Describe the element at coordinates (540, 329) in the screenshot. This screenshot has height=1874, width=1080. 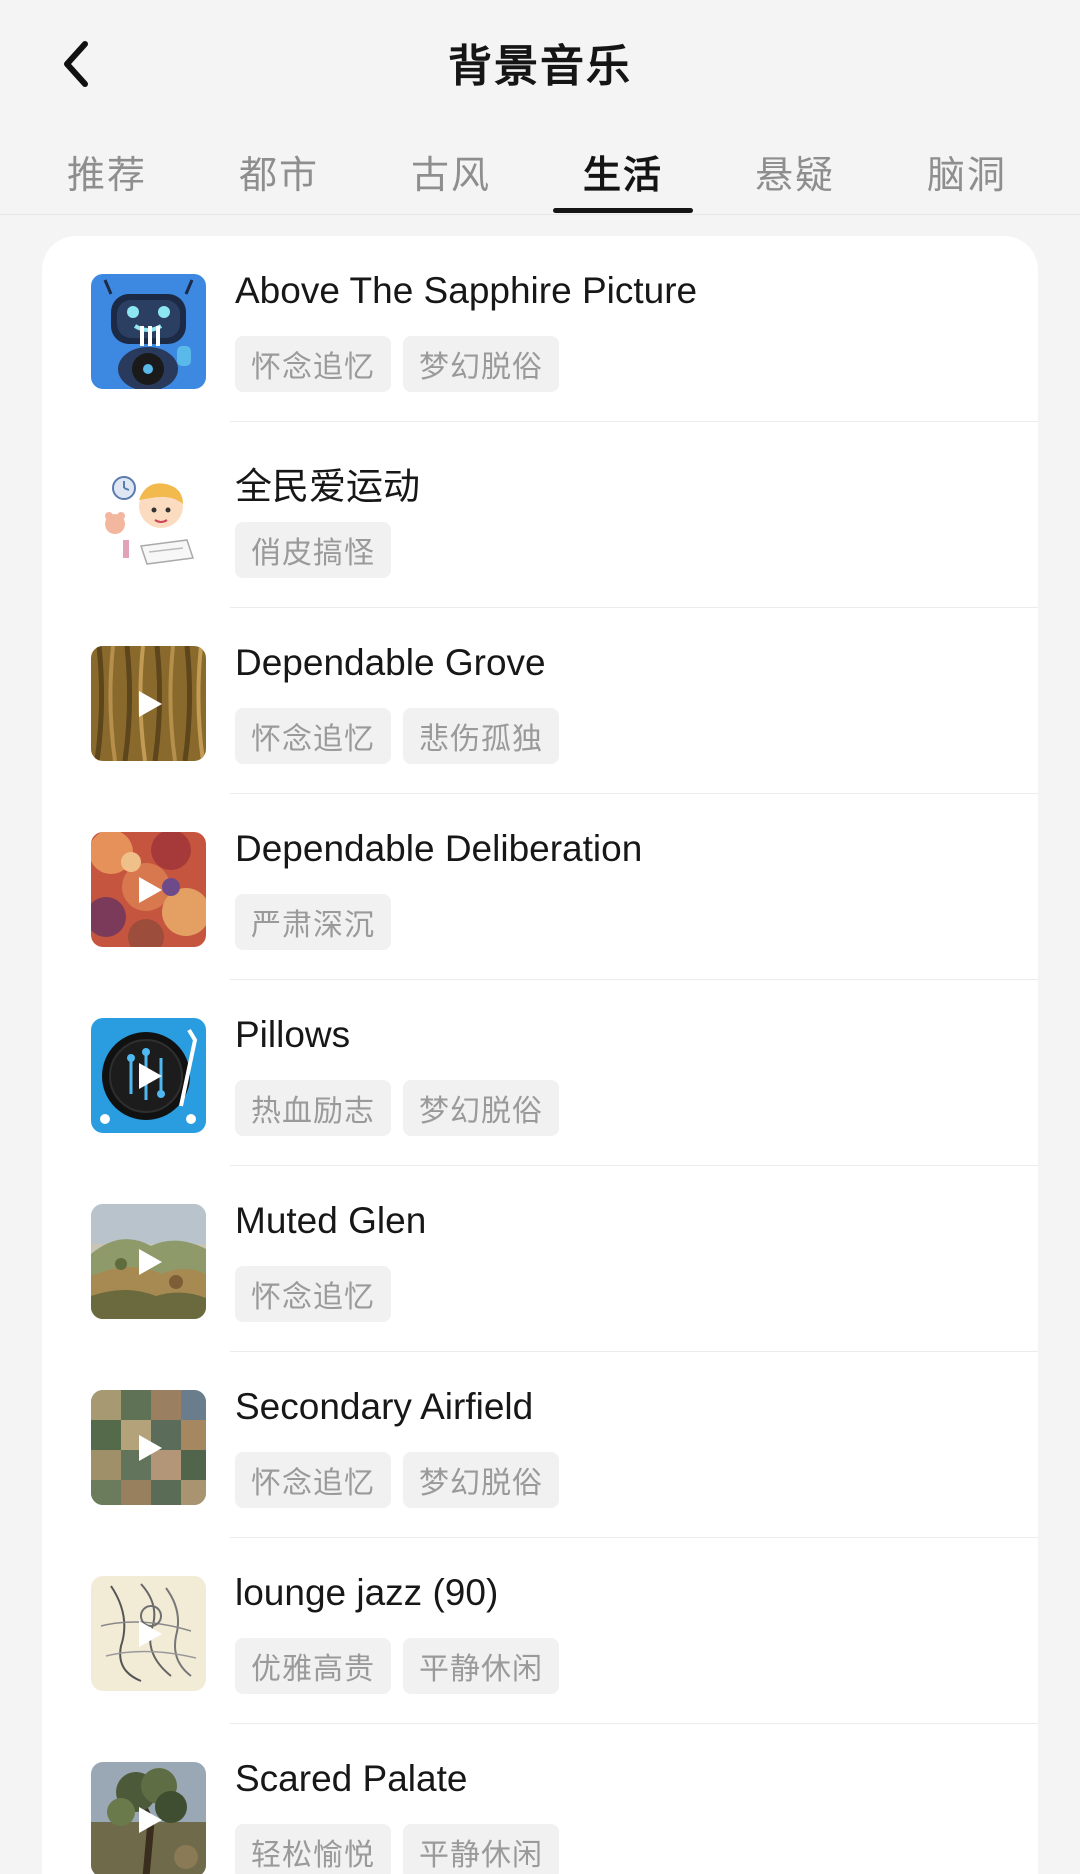
I see `list-item: Above The Sapphire Picture 怀念追忆 梦幻脱俗` at that location.